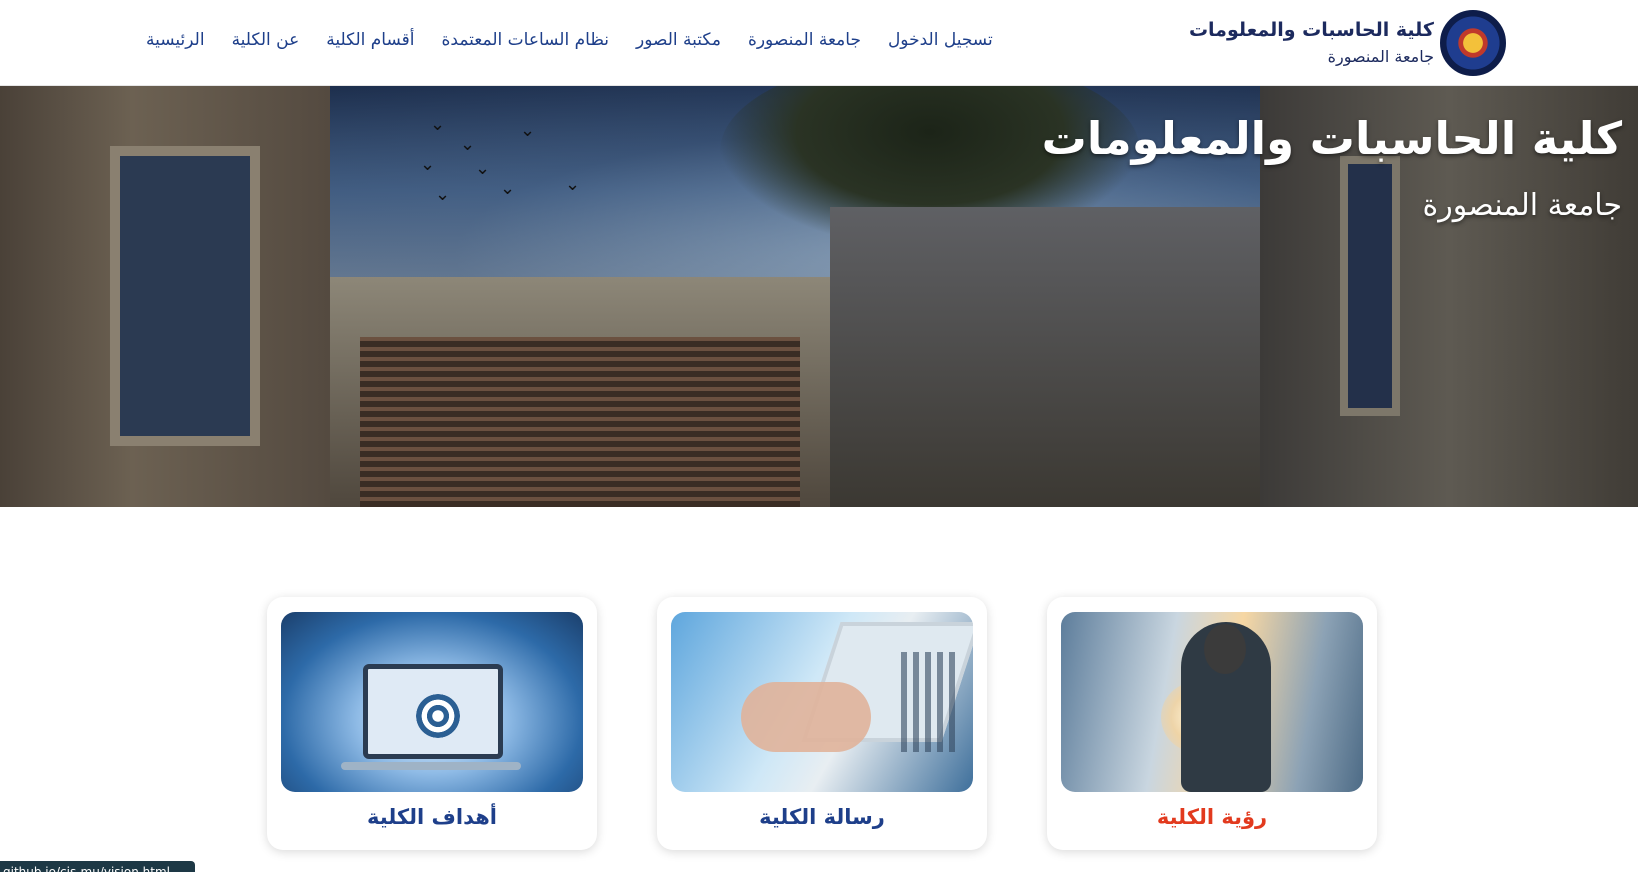 The width and height of the screenshot is (1638, 872). I want to click on college-logo-icon, so click(1473, 43).